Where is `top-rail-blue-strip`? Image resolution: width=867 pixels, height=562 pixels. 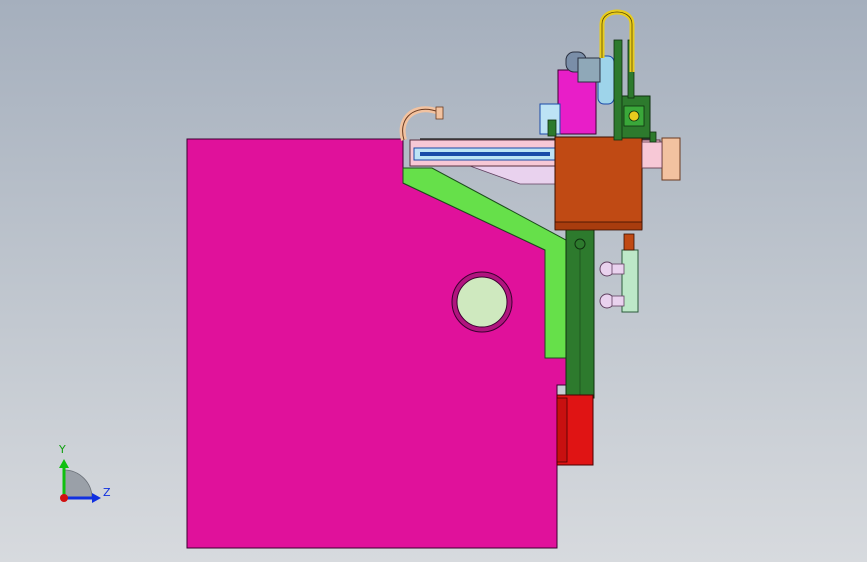
top-rail-blue-strip is located at coordinates (485, 154).